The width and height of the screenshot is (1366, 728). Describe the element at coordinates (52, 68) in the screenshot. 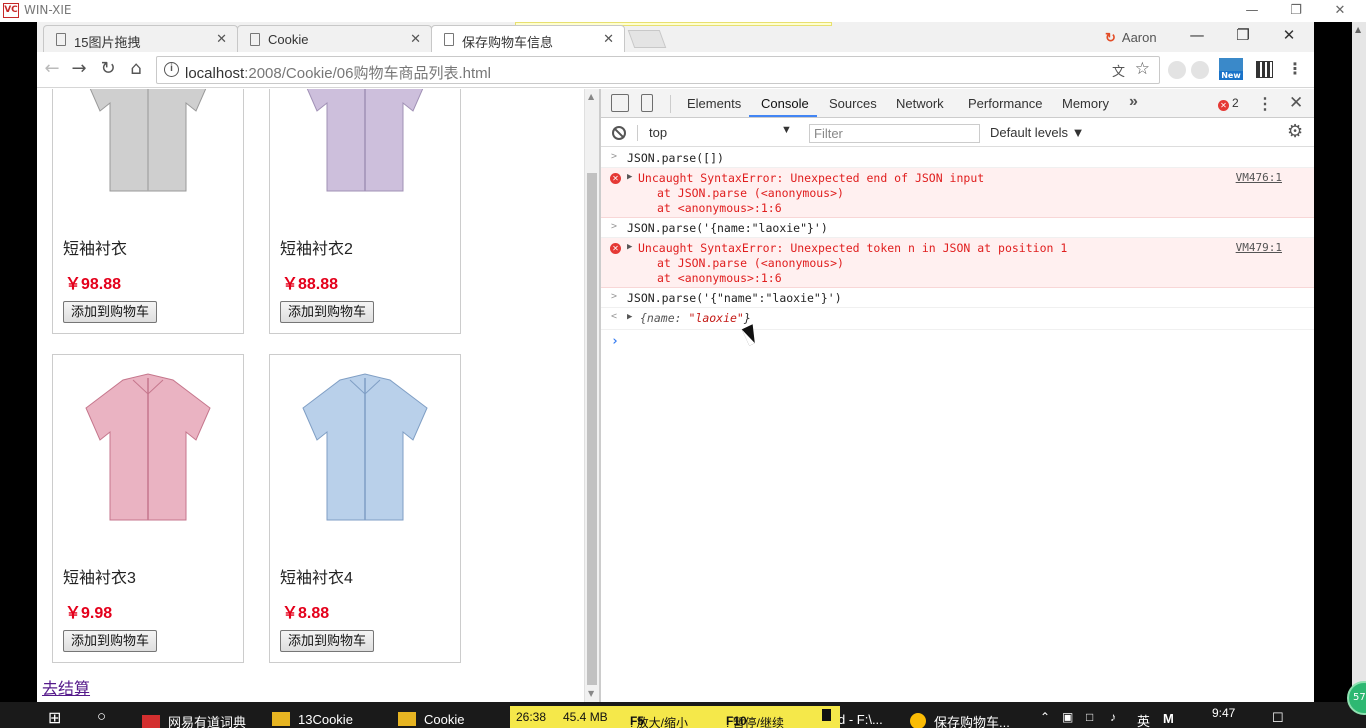

I see `back-icon: ←` at that location.